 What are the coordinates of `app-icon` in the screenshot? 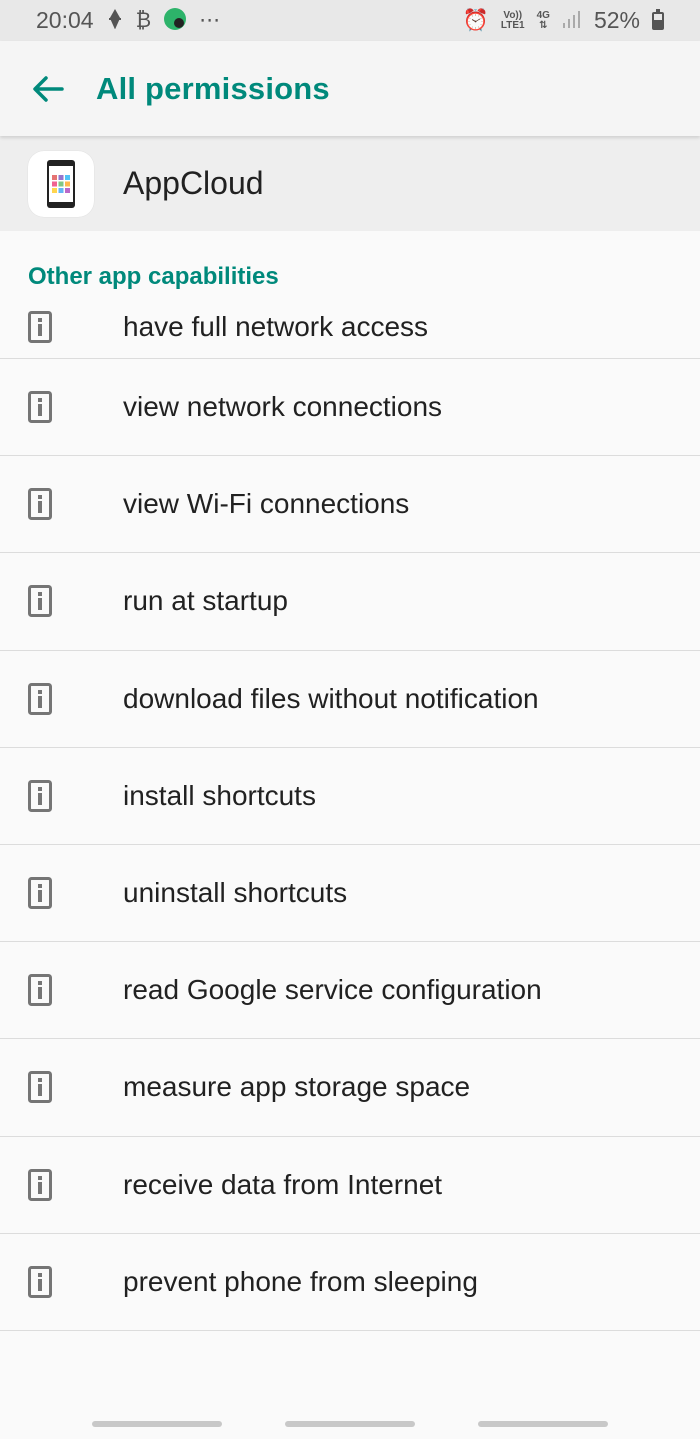 It's located at (61, 183).